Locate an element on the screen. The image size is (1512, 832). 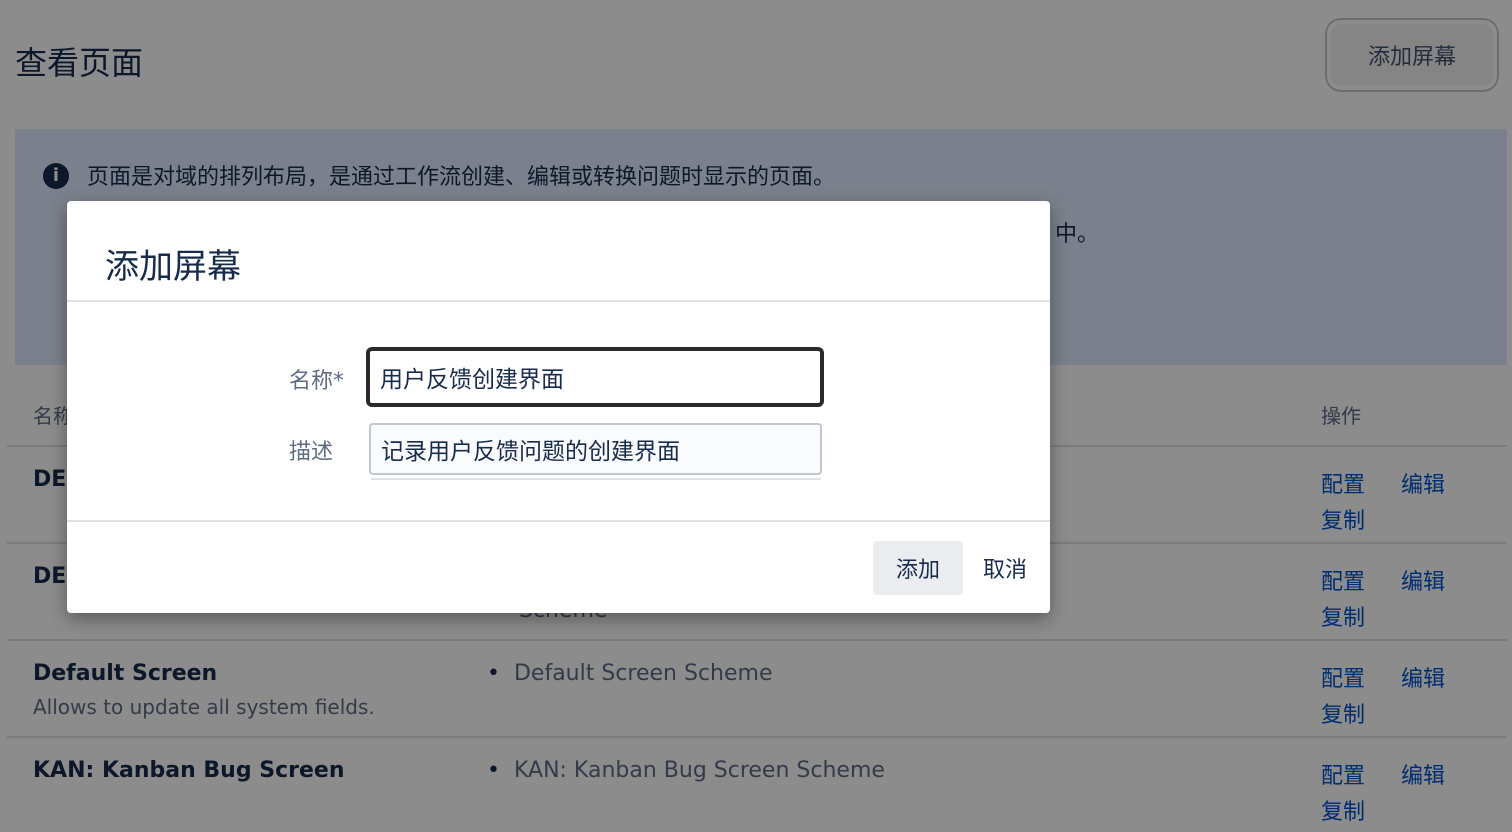
dialog-title: 添加屏幕 is located at coordinates (173, 267).